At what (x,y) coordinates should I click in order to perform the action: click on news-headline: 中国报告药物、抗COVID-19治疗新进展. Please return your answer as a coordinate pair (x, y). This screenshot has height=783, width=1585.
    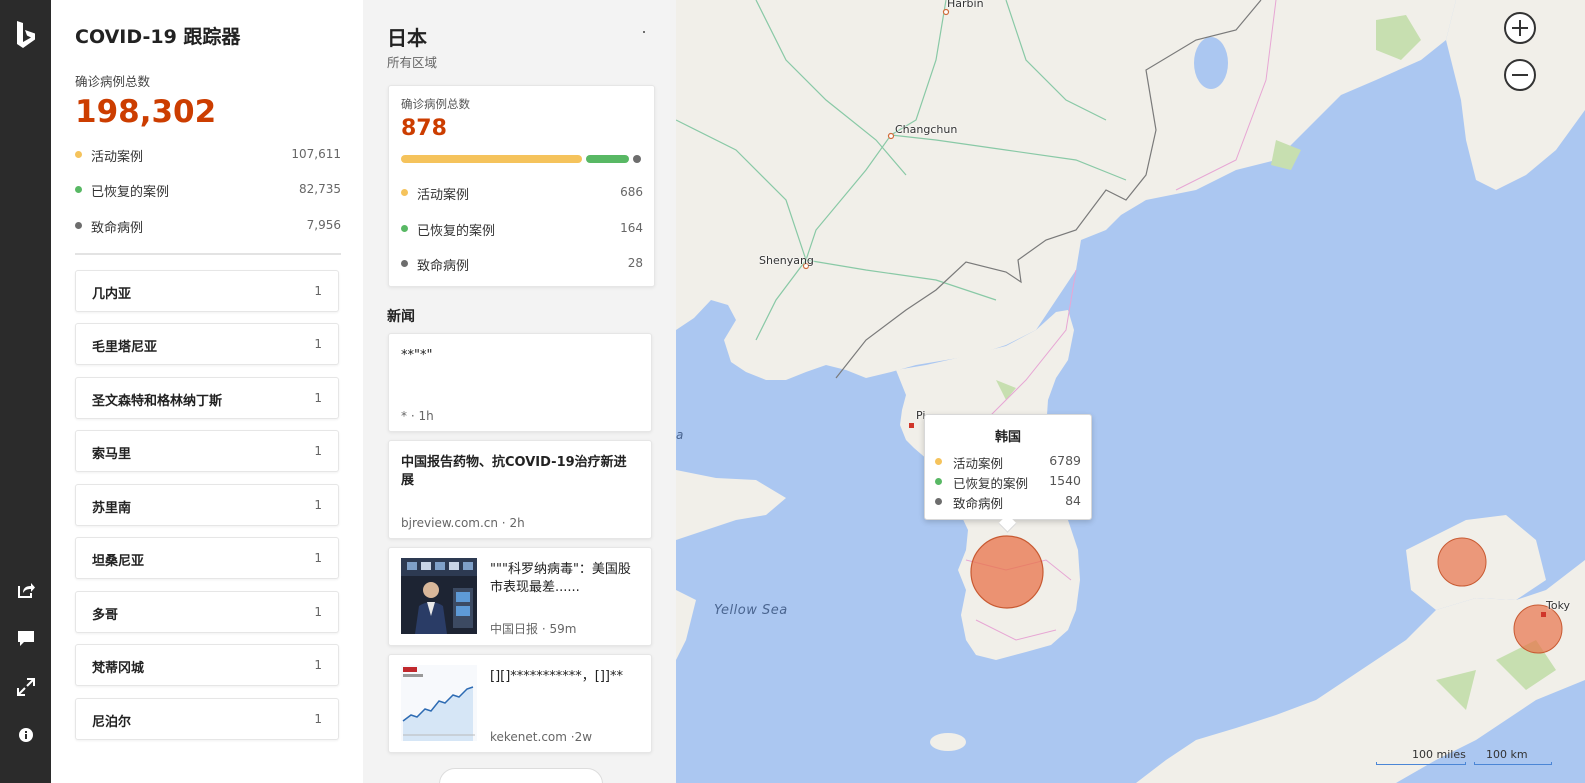
    Looking at the image, I should click on (514, 471).